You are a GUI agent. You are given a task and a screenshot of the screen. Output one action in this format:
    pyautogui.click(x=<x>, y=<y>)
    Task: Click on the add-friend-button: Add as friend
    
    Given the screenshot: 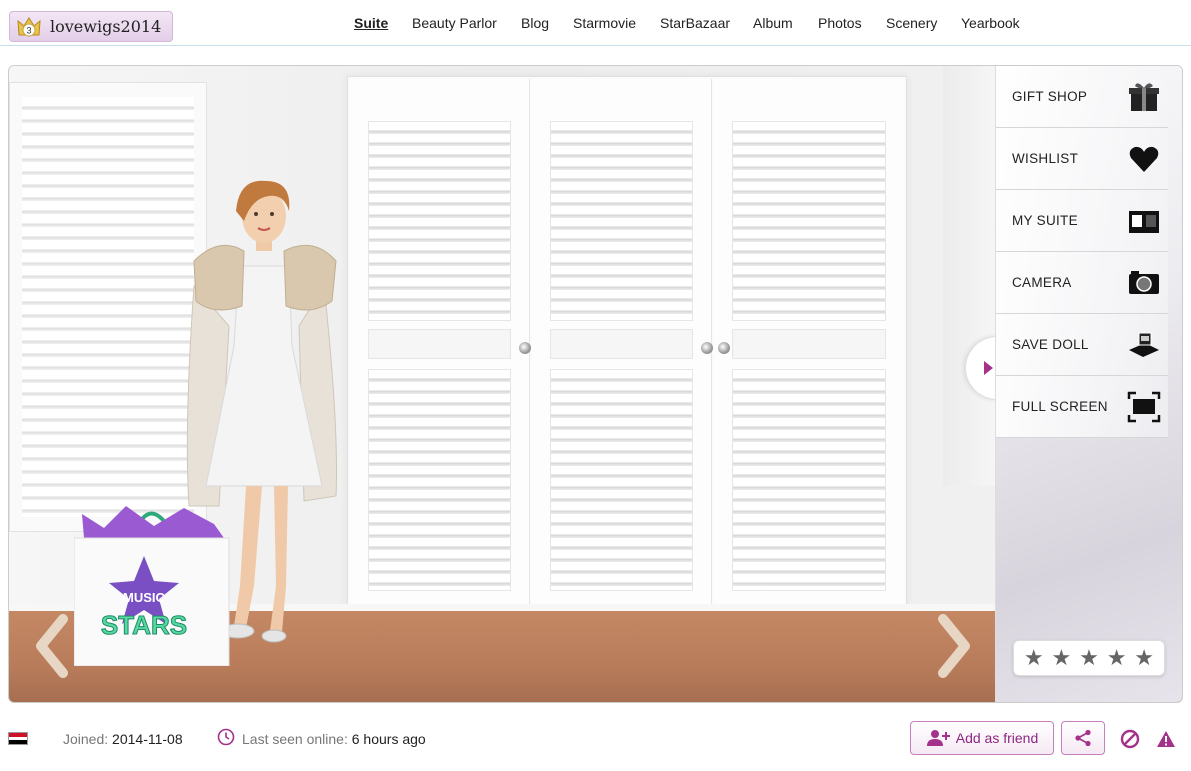 What is the action you would take?
    pyautogui.click(x=982, y=738)
    